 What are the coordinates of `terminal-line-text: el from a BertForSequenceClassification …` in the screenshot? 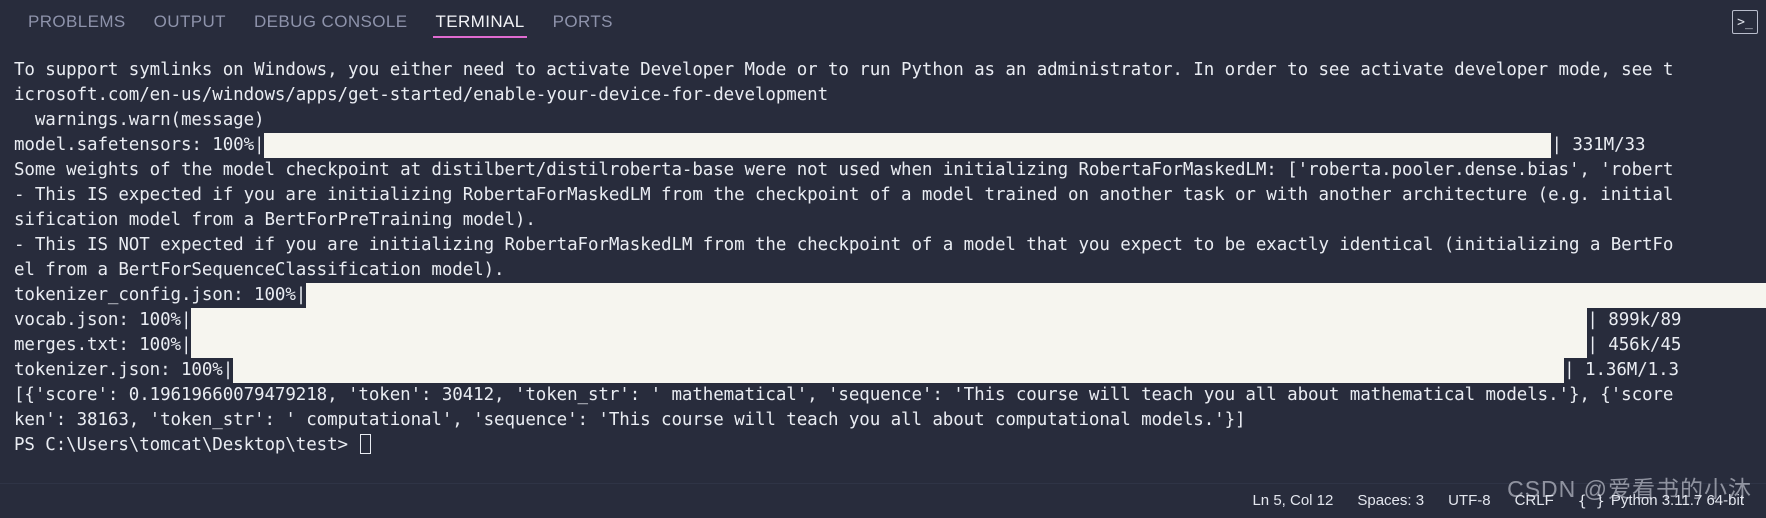 It's located at (259, 270).